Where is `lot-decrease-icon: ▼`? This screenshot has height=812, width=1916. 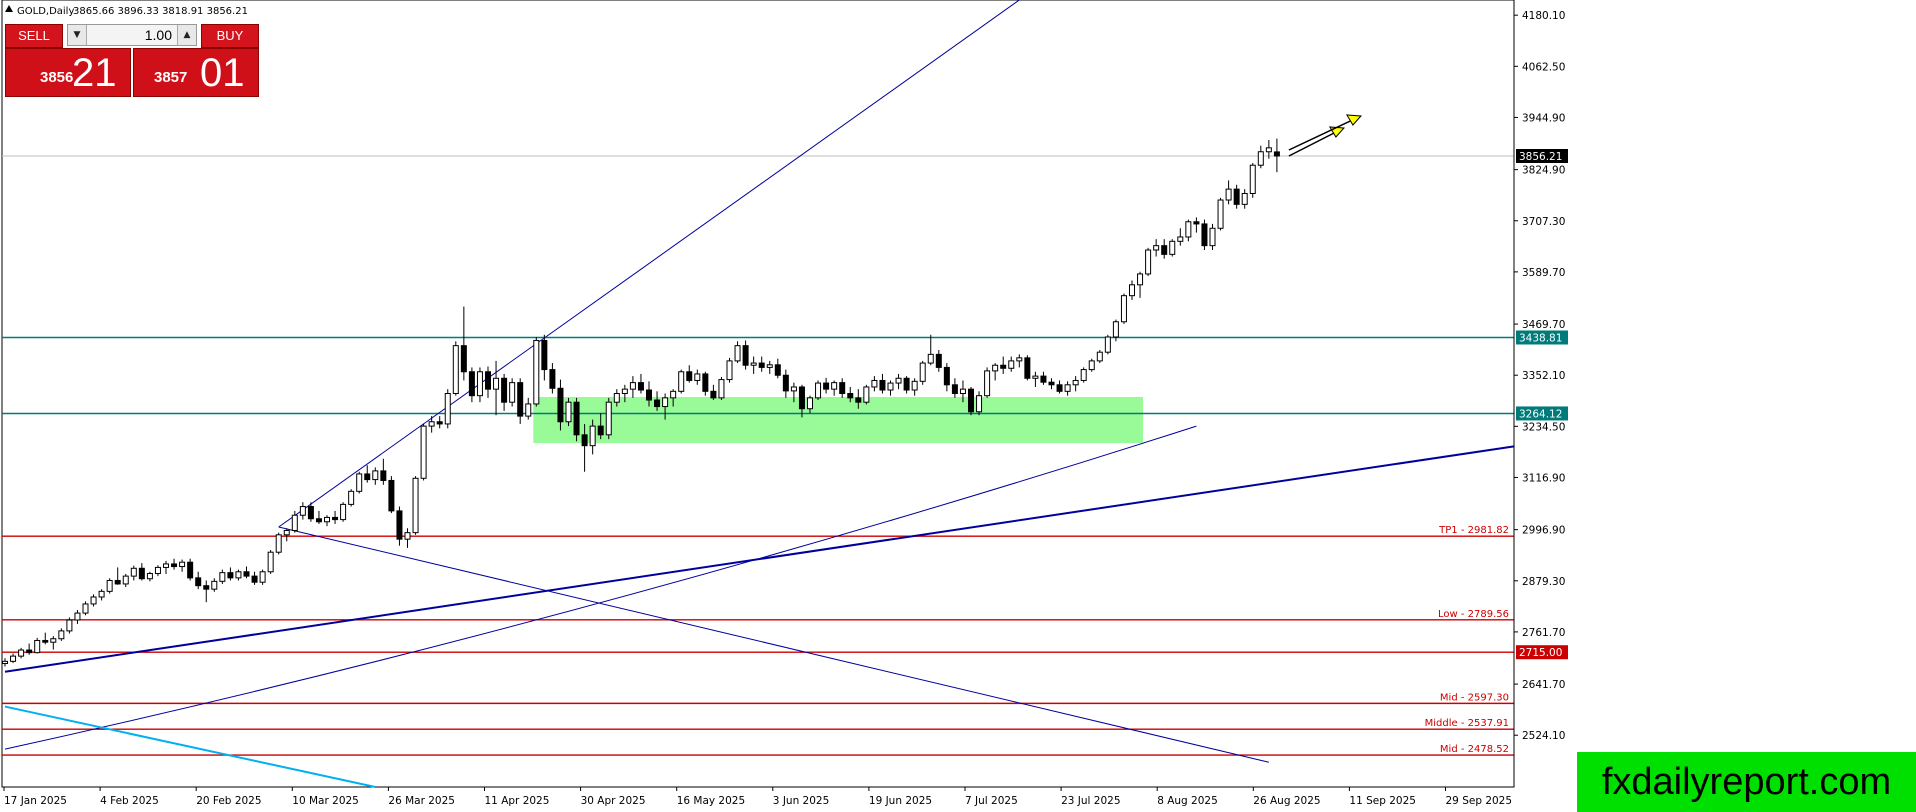 lot-decrease-icon: ▼ is located at coordinates (77, 35).